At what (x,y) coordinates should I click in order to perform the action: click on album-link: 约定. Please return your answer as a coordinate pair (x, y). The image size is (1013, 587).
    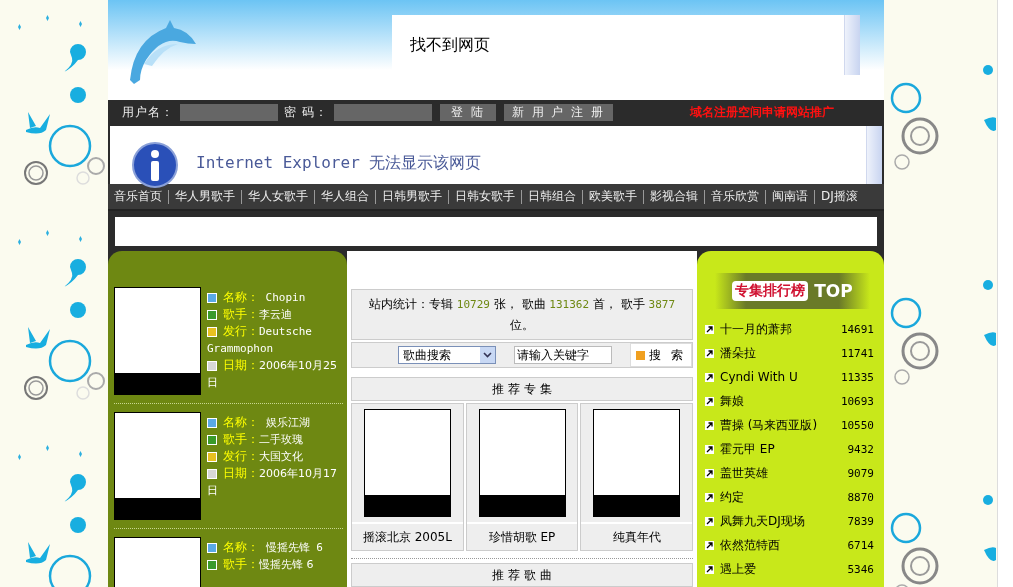
    Looking at the image, I should click on (781, 497).